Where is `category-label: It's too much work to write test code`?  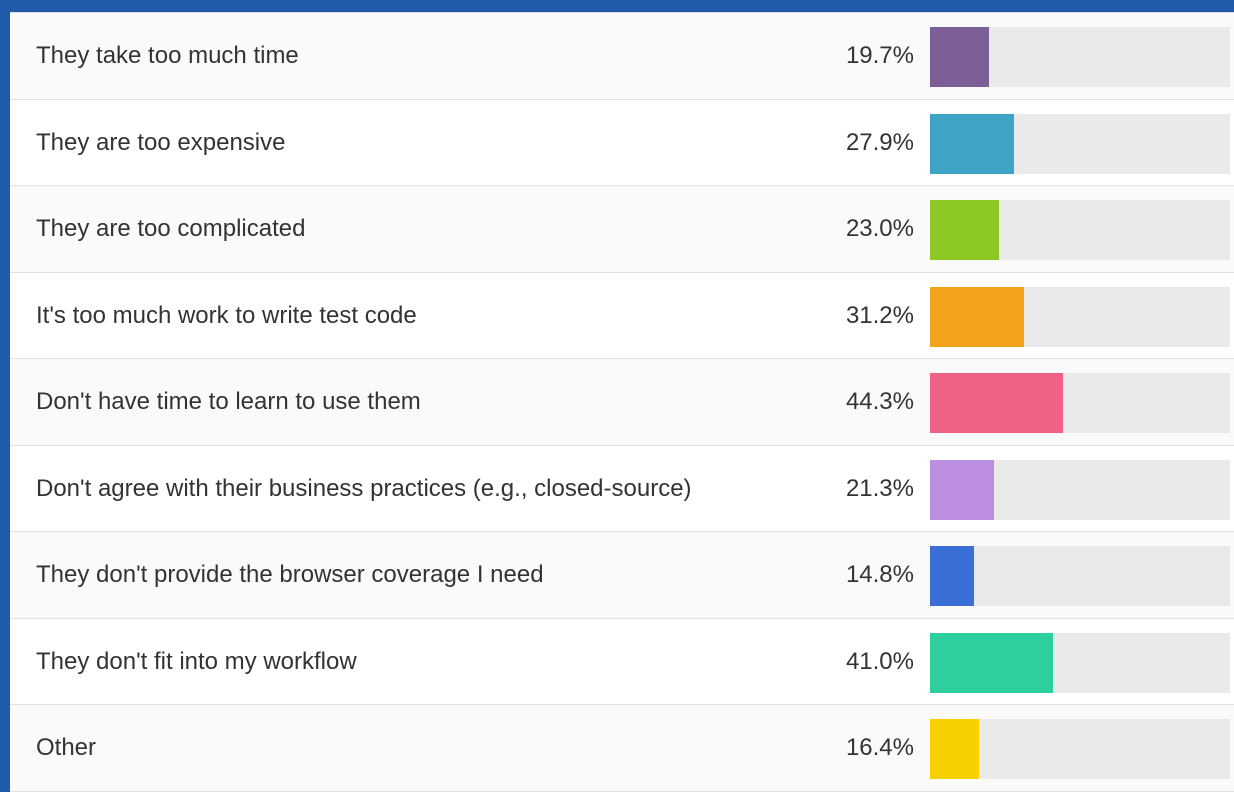
category-label: It's too much work to write test code is located at coordinates (226, 315).